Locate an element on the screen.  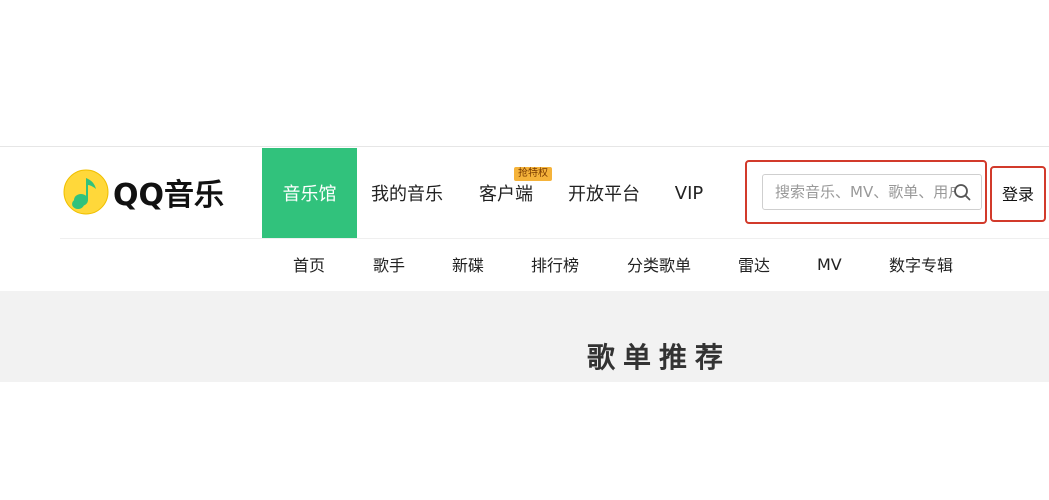
nav-item-label: 音乐馆 is located at coordinates (309, 194).